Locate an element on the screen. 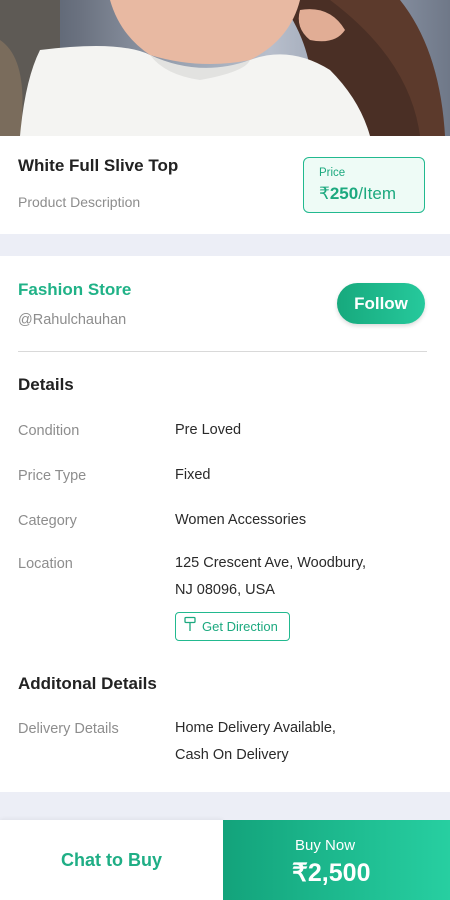 This screenshot has height=900, width=450. store-handle: @Rahulchauhan is located at coordinates (72, 320).